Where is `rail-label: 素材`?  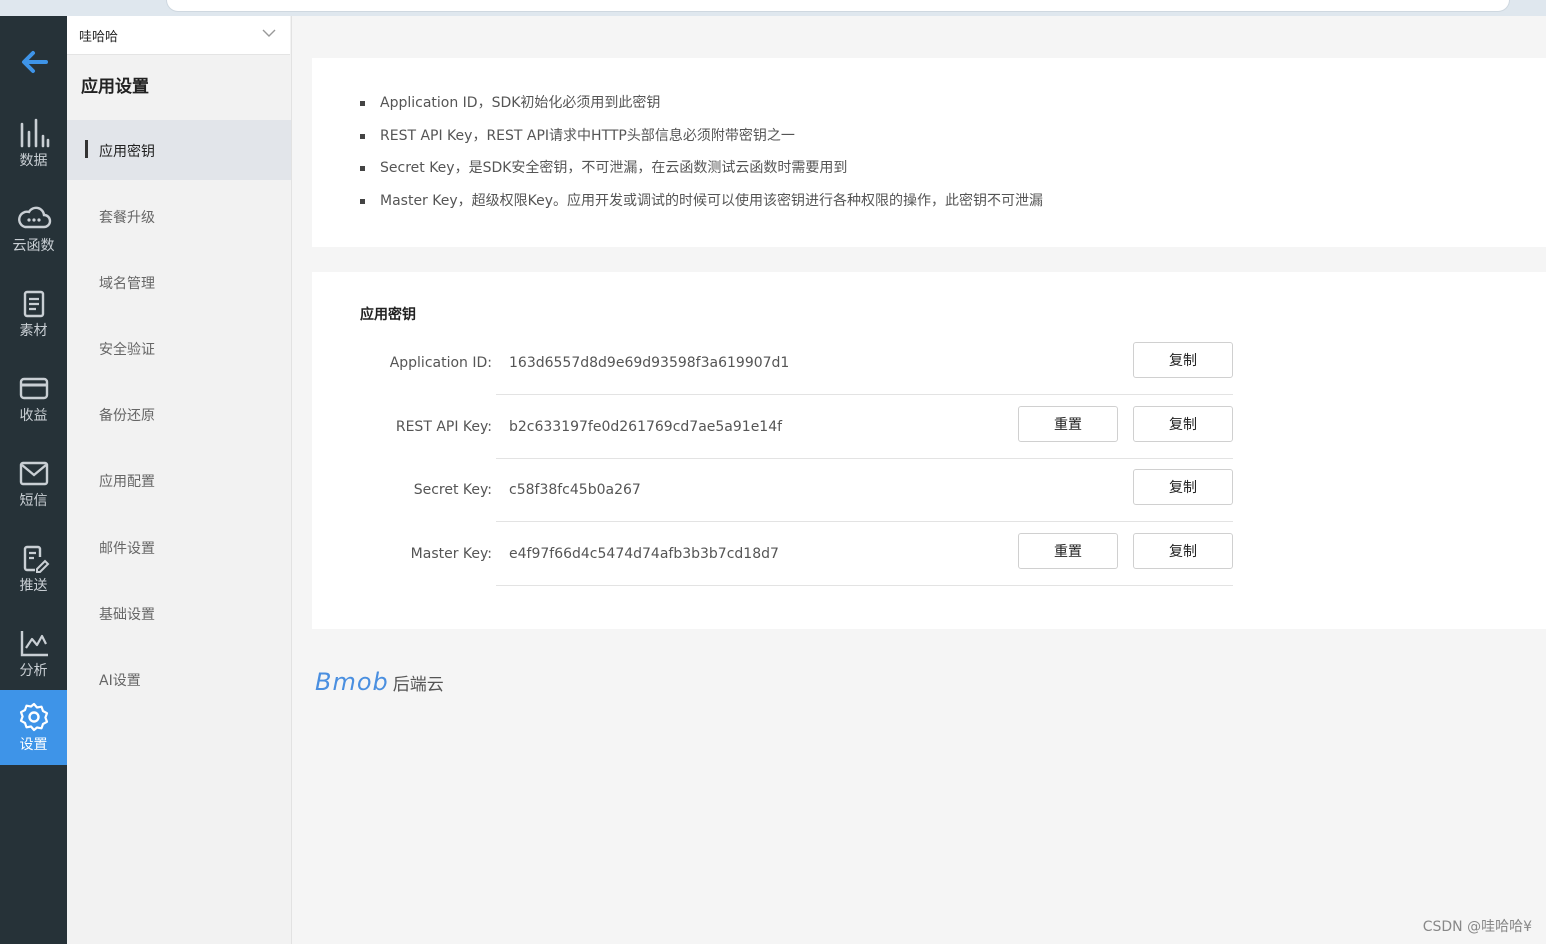 rail-label: 素材 is located at coordinates (33, 331).